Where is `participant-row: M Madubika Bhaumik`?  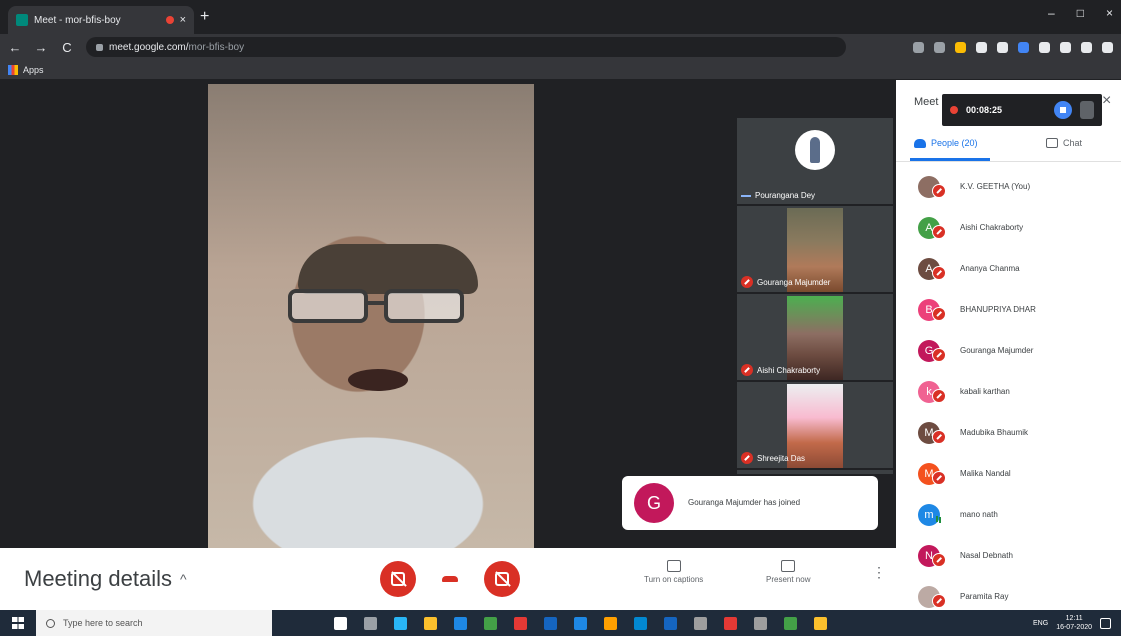 participant-row: M Madubika Bhaumik is located at coordinates (1008, 432).